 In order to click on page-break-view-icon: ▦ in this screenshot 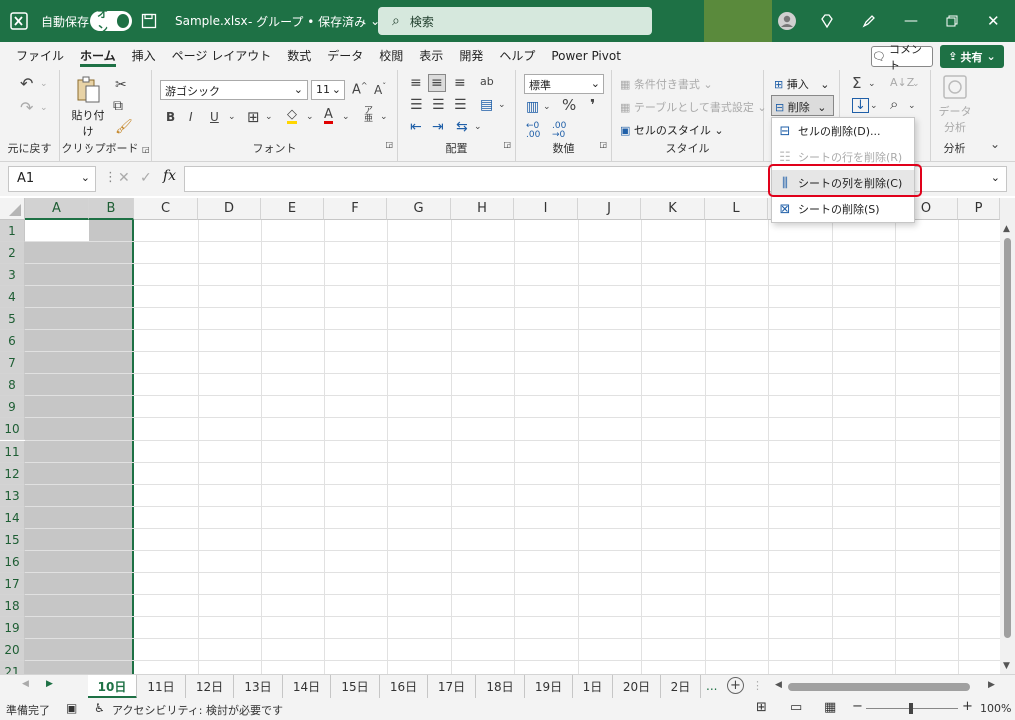, I will do `click(830, 707)`.